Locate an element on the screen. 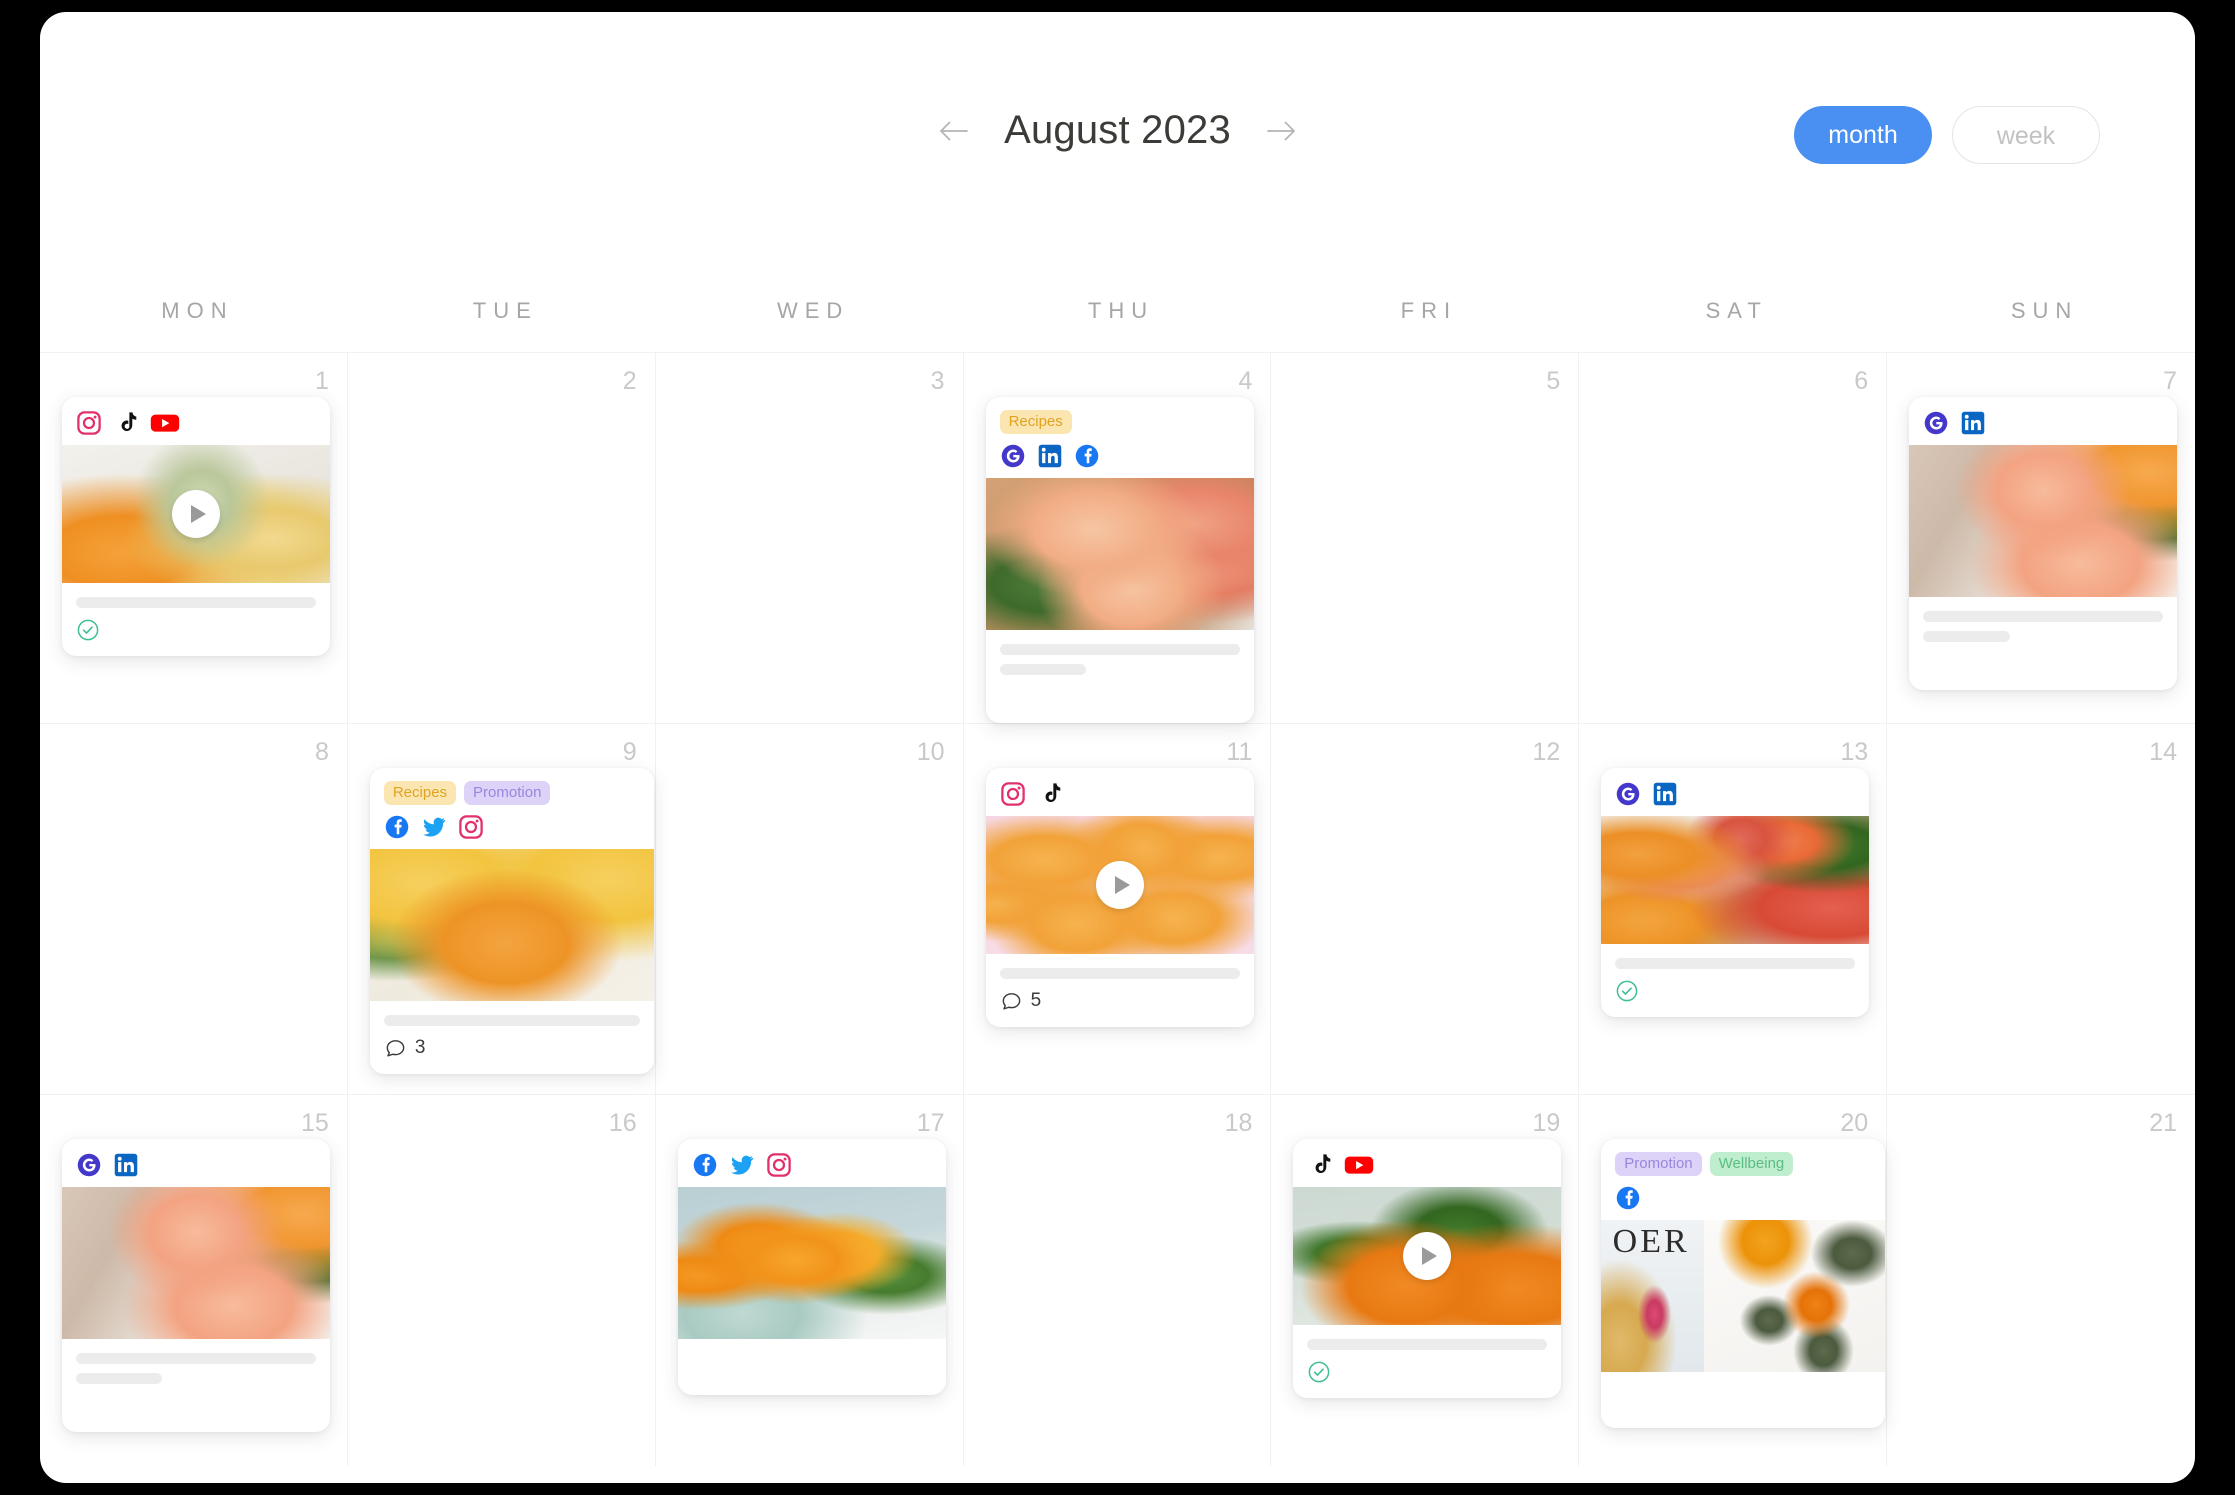 The image size is (2235, 1495). post-card: Promotion Wellbeing OER is located at coordinates (1743, 1284).